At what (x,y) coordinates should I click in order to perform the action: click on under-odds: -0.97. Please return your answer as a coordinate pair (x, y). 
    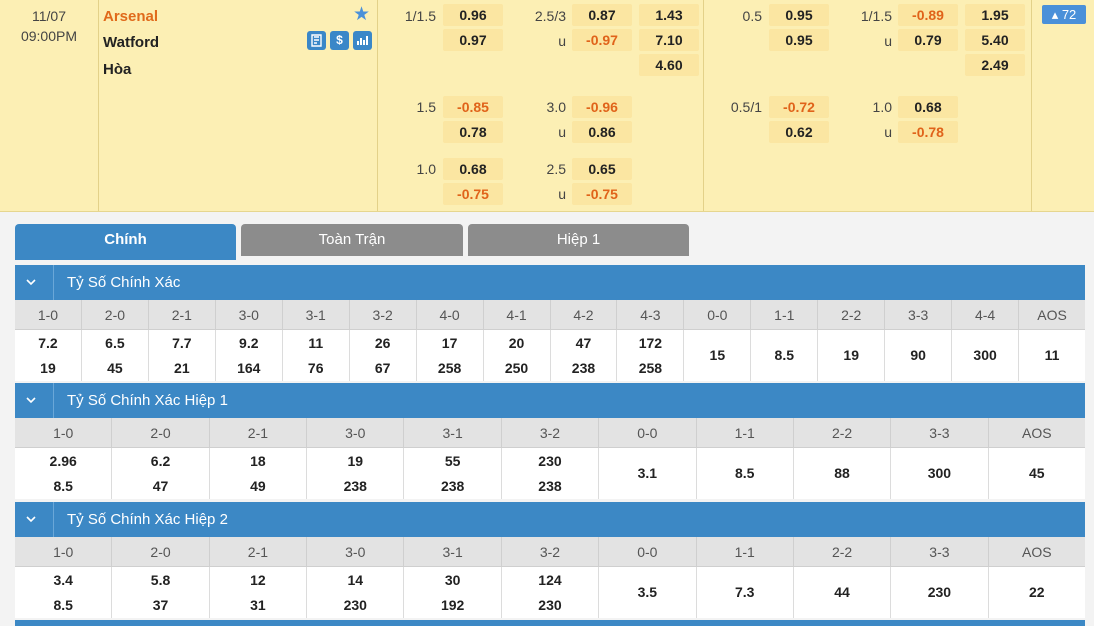
    Looking at the image, I should click on (602, 40).